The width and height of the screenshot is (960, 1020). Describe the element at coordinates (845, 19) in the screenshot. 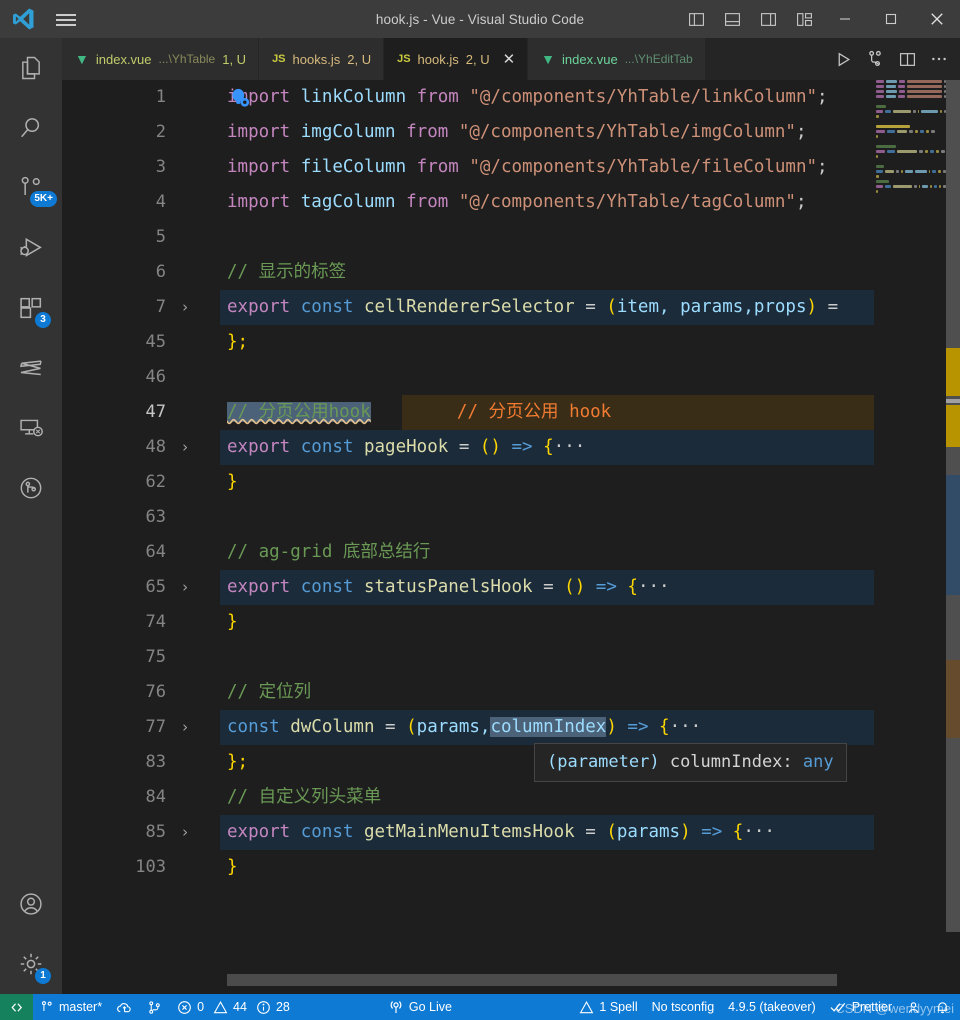

I see `minimize-button` at that location.